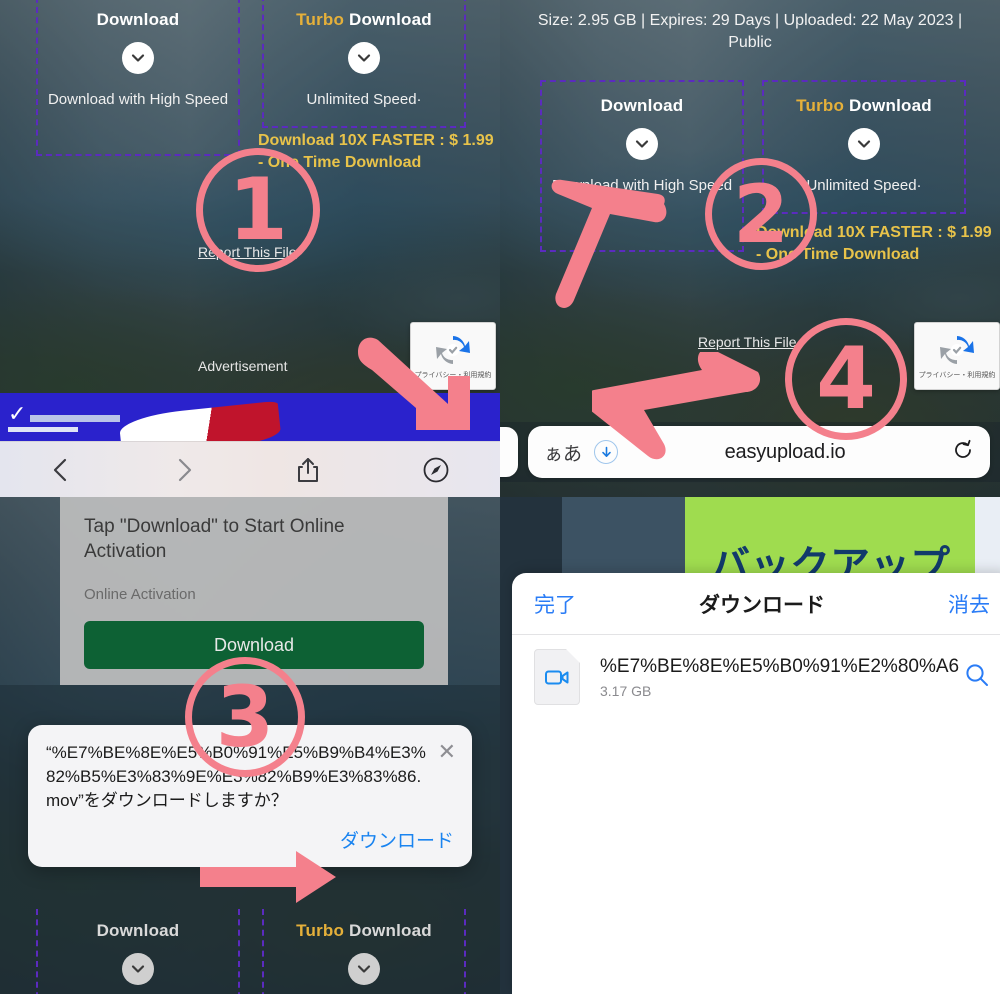  Describe the element at coordinates (247, 252) in the screenshot. I see `report-this-file-link-1: Report This File` at that location.